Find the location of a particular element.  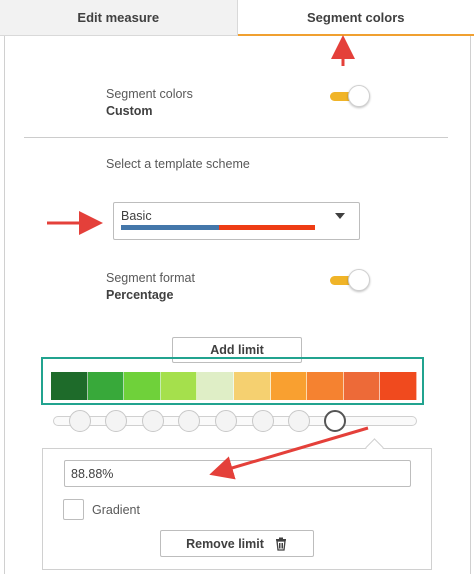

tab-bar: Edit measure Segment colors is located at coordinates (237, 18).